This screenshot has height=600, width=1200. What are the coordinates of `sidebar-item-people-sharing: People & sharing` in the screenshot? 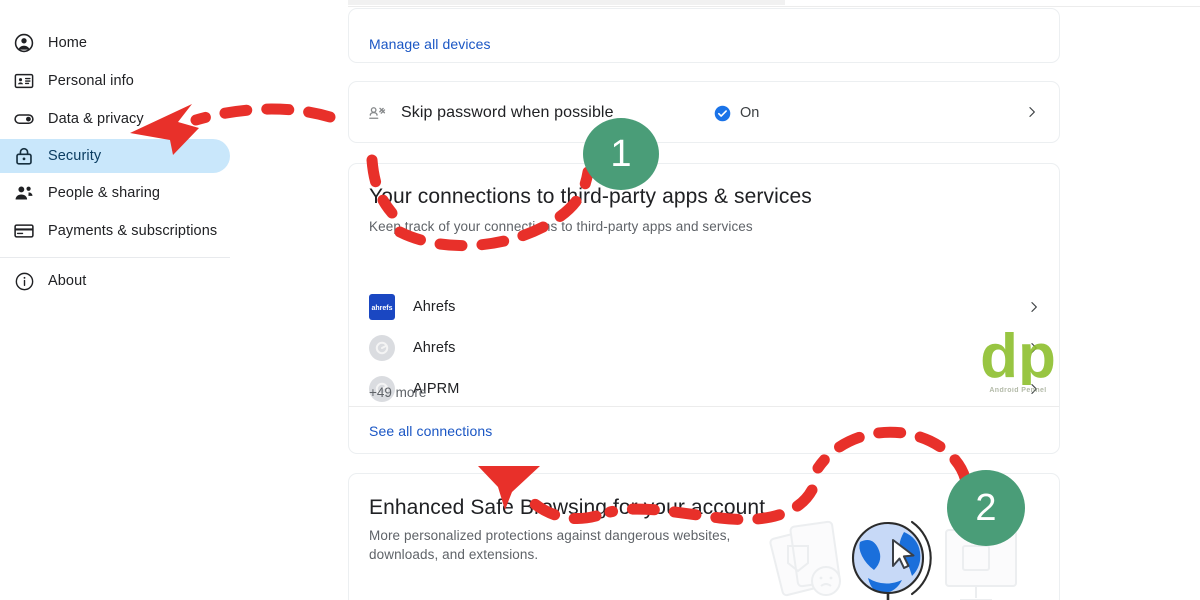 It's located at (115, 193).